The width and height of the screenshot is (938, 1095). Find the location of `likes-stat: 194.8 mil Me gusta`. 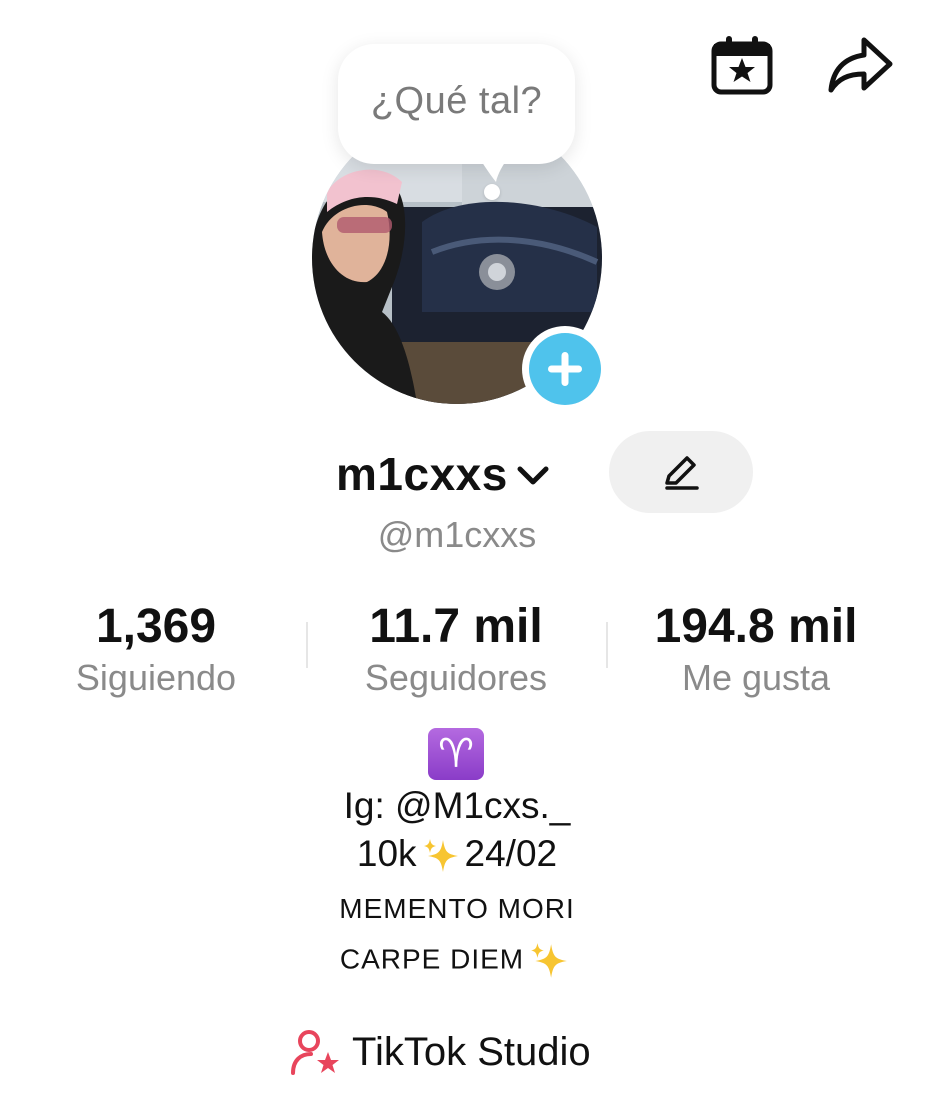

likes-stat: 194.8 mil Me gusta is located at coordinates (756, 650).